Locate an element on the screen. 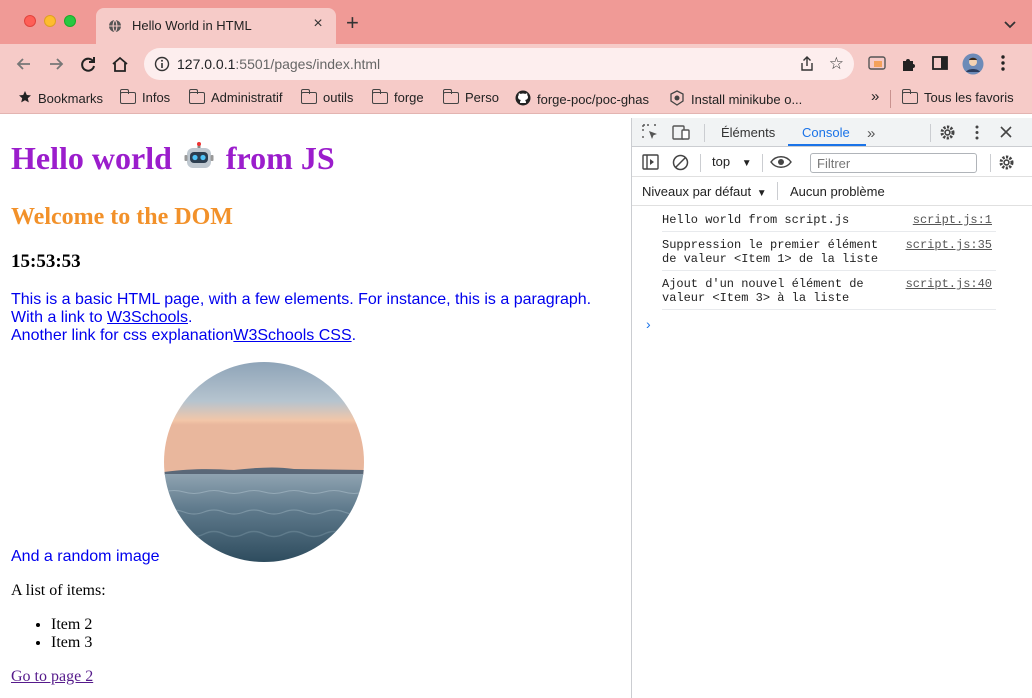  tab-console: Console is located at coordinates (826, 132).